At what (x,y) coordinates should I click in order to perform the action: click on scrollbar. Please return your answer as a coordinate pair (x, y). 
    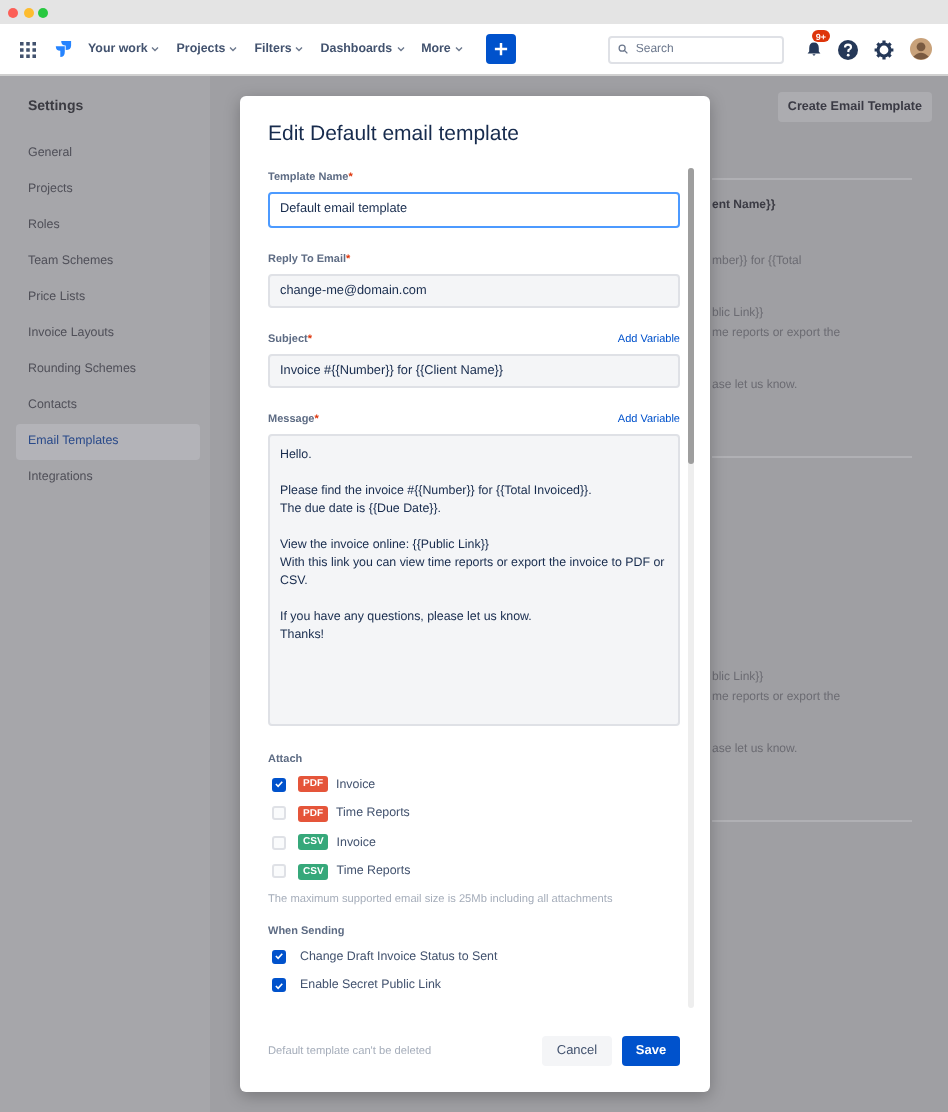
    Looking at the image, I should click on (691, 588).